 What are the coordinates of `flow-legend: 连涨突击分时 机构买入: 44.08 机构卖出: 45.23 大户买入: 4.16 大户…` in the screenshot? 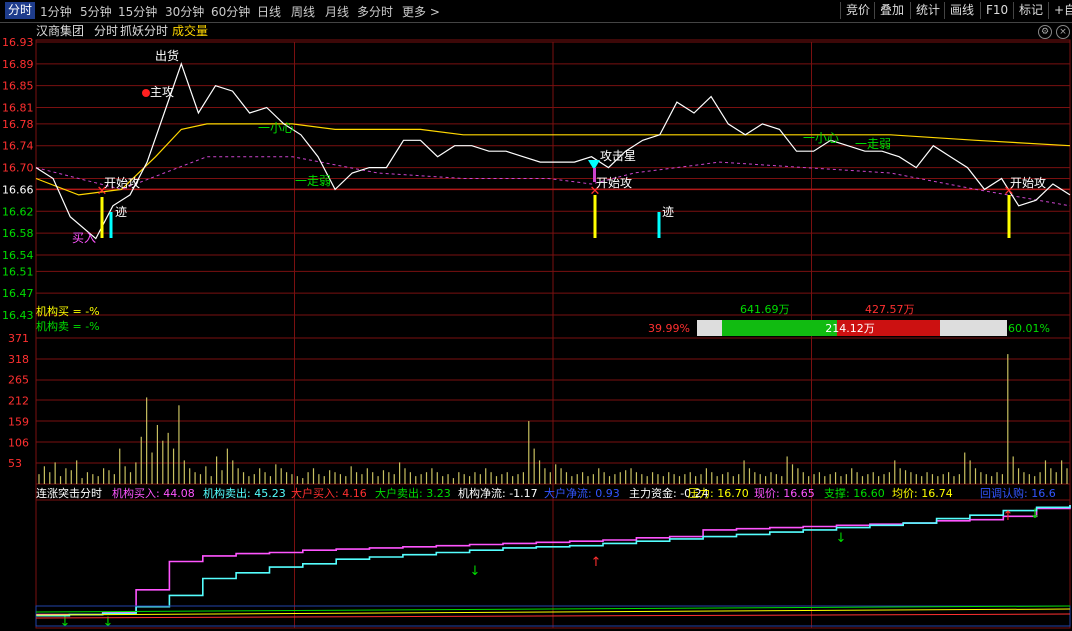 It's located at (546, 493).